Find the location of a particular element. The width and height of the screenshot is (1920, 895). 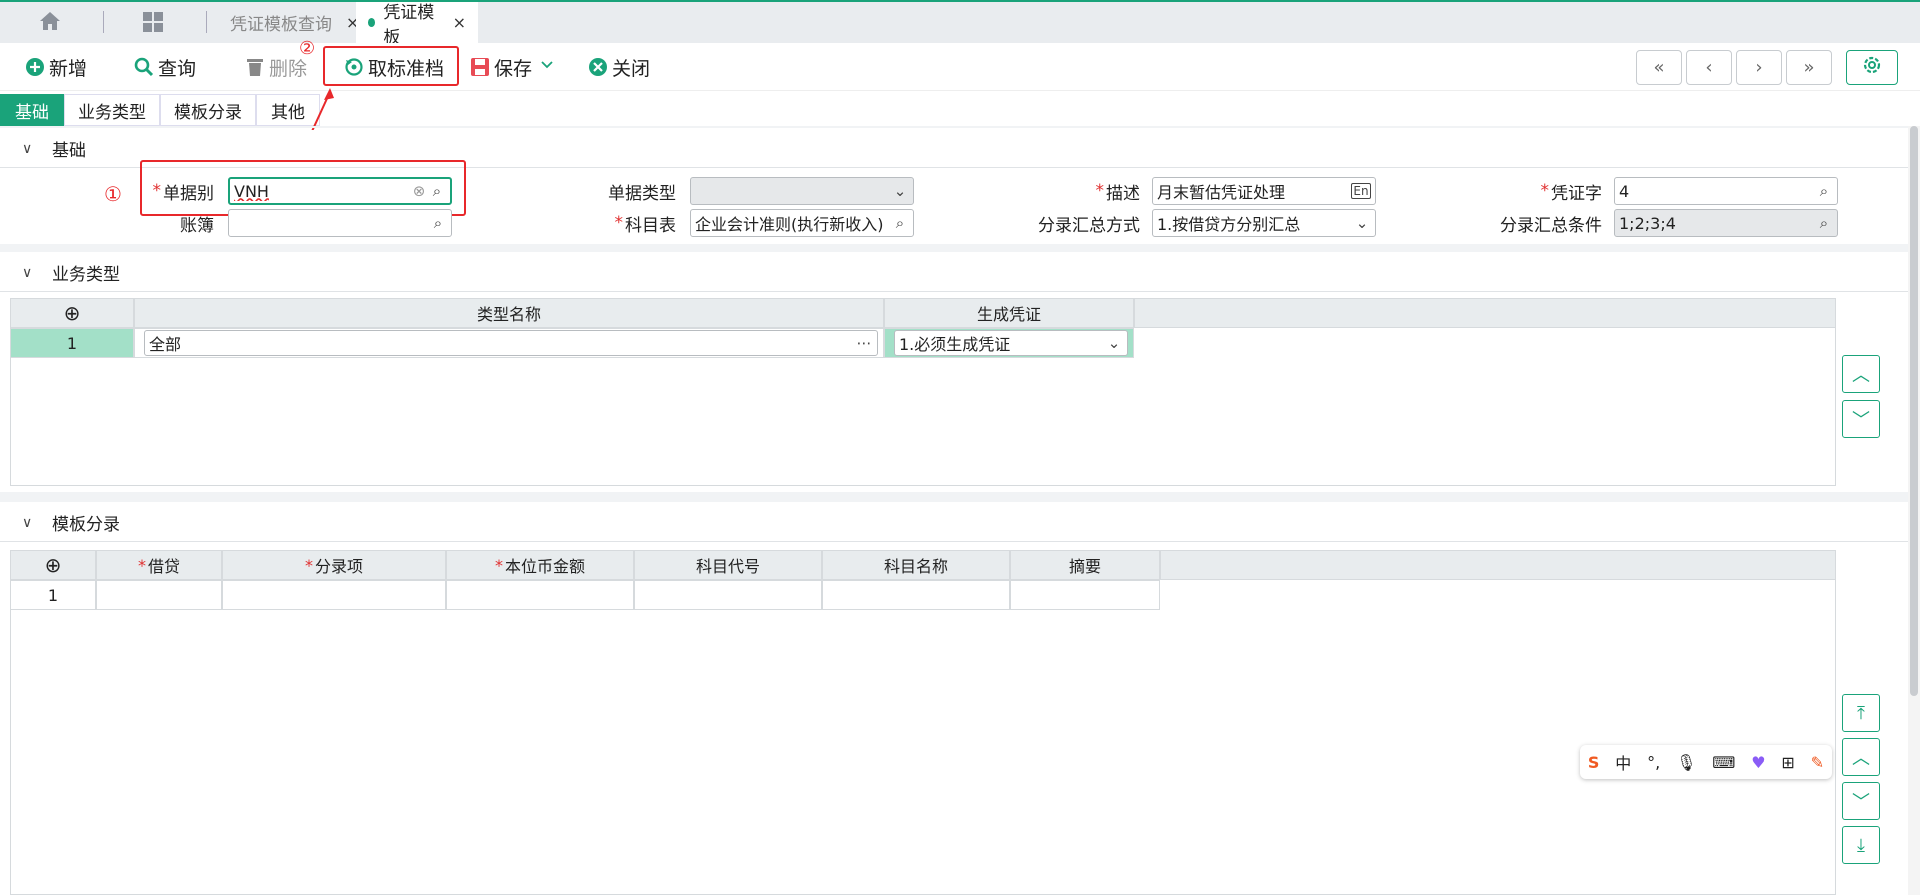

doc-category-value: VNH is located at coordinates (251, 191).